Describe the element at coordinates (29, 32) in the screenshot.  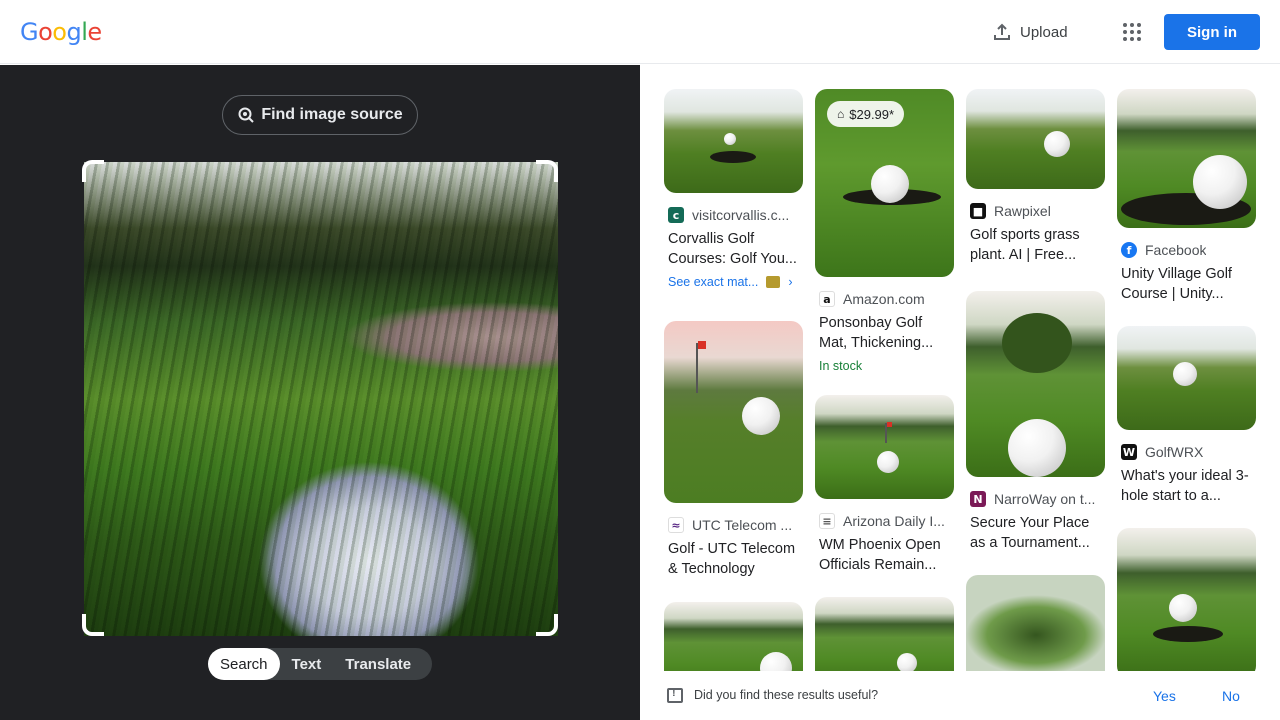
I see `logo-letter: G` at that location.